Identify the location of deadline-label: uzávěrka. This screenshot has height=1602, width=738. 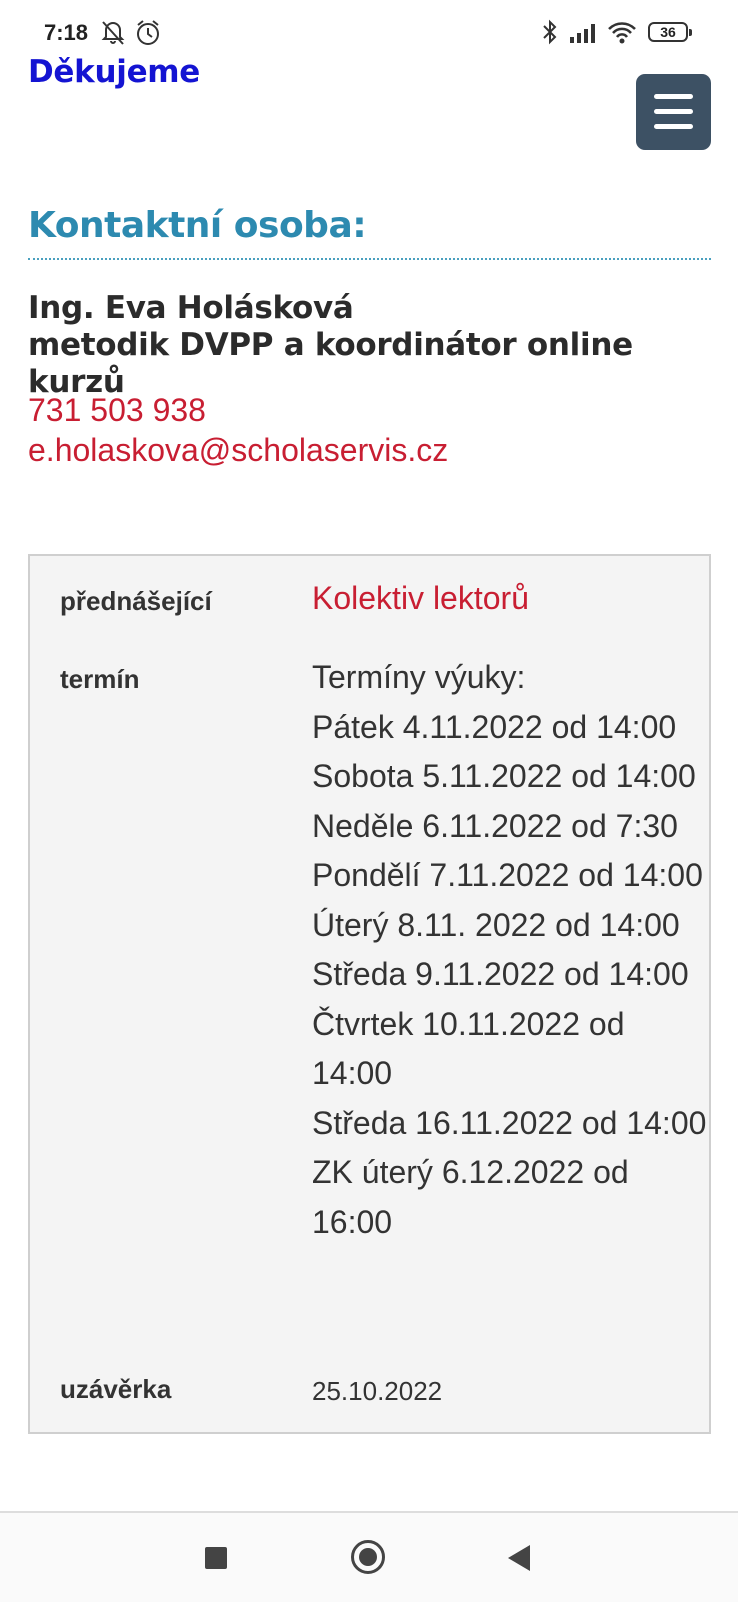
(116, 1389).